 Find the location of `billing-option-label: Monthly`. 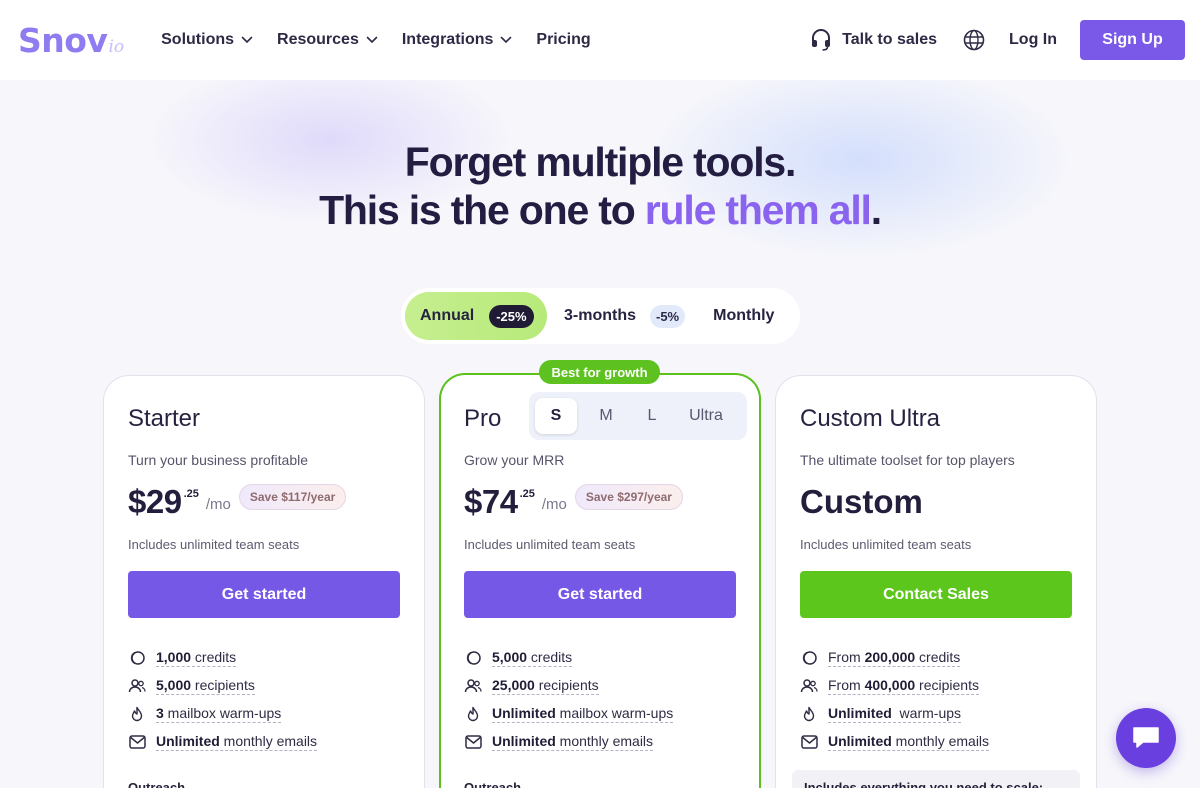

billing-option-label: Monthly is located at coordinates (744, 315).